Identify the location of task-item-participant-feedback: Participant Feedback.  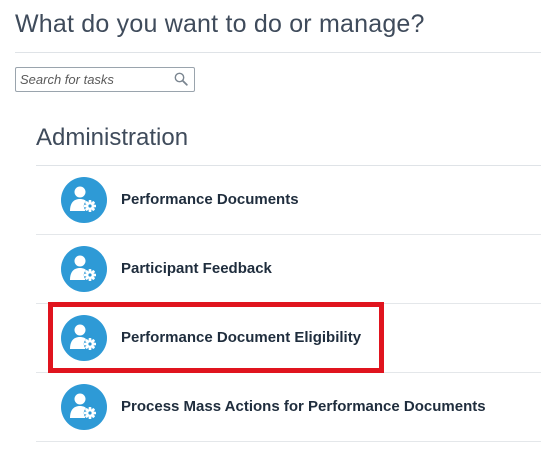
(288, 269).